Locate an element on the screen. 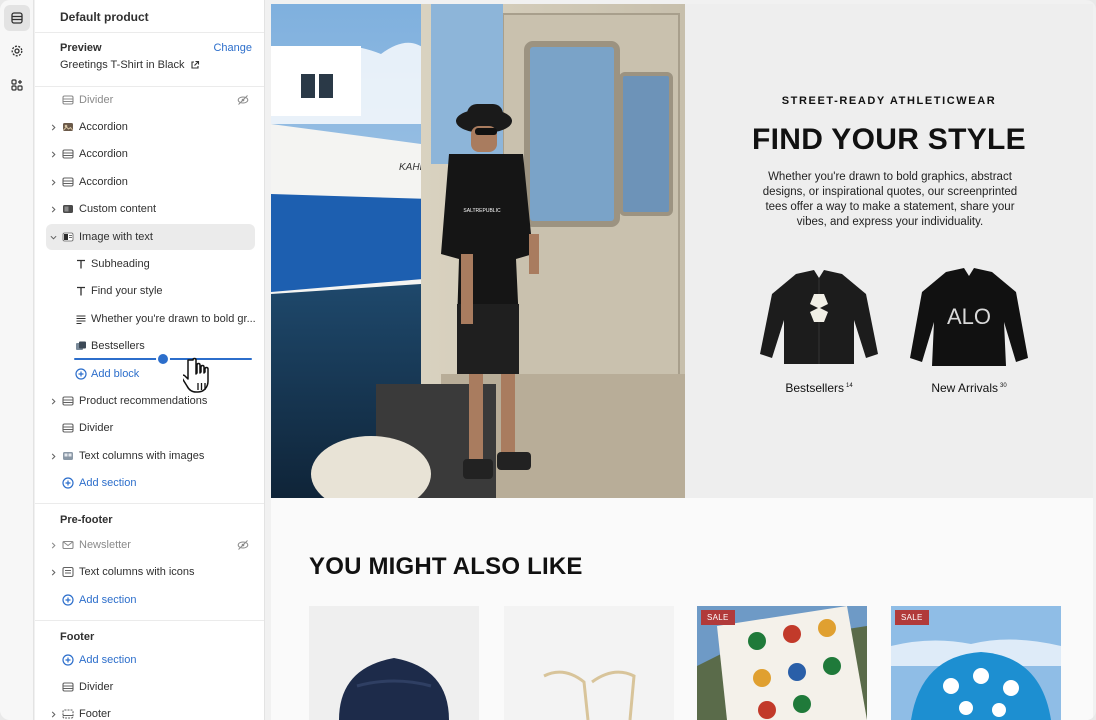  product-card-blanket-sale: SALE is located at coordinates (976, 663).